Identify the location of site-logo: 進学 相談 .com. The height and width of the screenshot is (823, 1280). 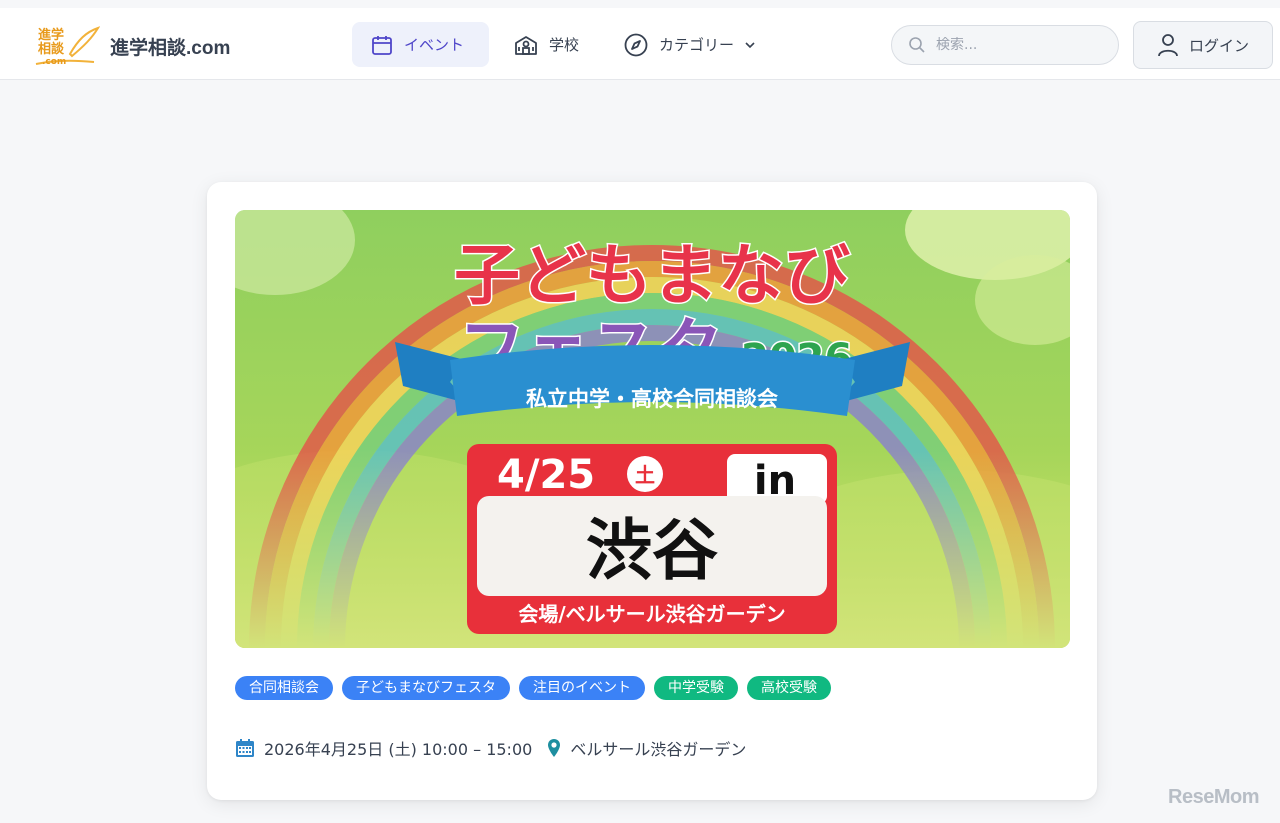
(67, 46).